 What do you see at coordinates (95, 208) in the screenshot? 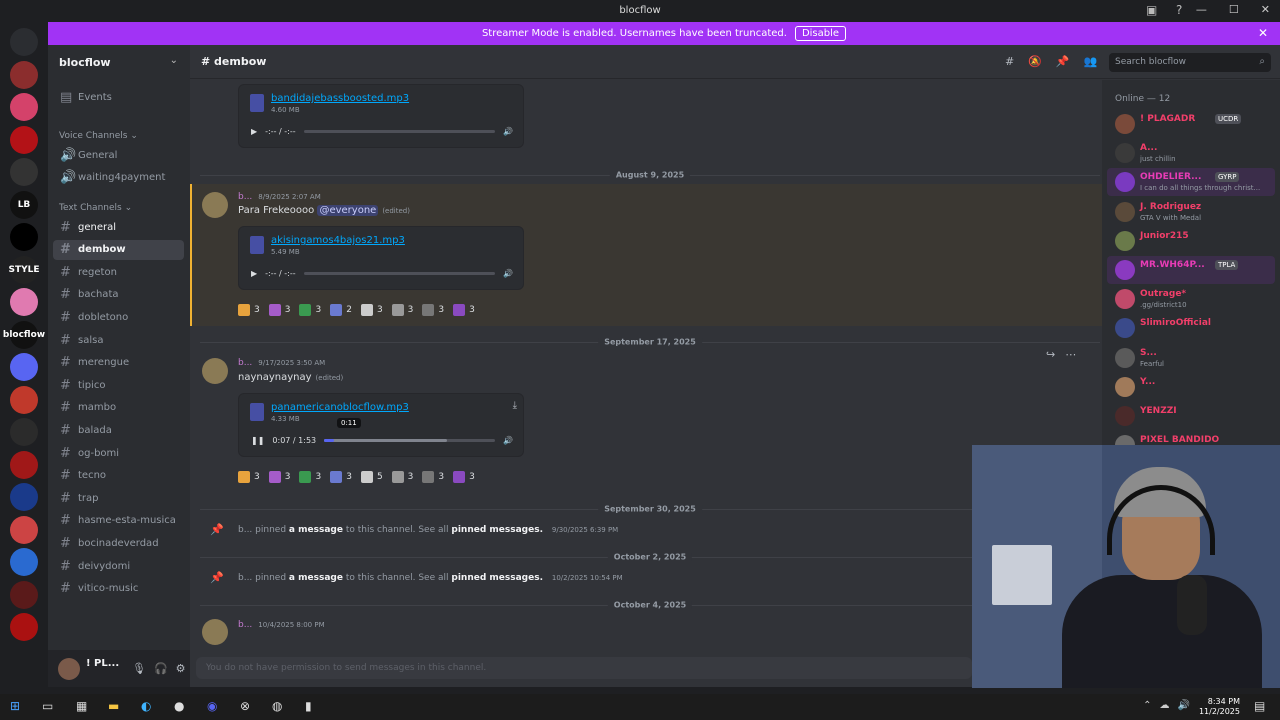
I see `text-category: Text Channels ⌄` at bounding box center [95, 208].